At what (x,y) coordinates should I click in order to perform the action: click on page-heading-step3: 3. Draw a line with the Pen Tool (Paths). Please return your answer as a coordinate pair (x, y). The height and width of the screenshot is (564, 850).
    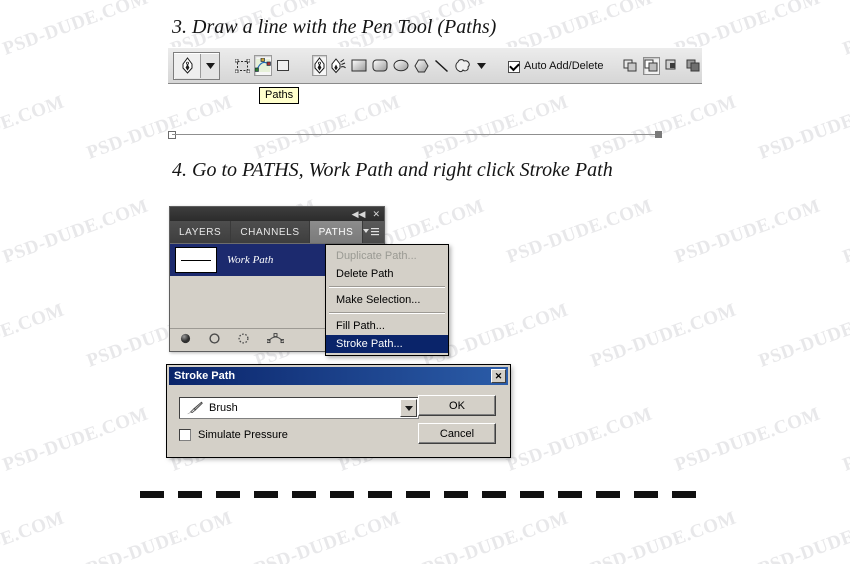
    Looking at the image, I should click on (334, 27).